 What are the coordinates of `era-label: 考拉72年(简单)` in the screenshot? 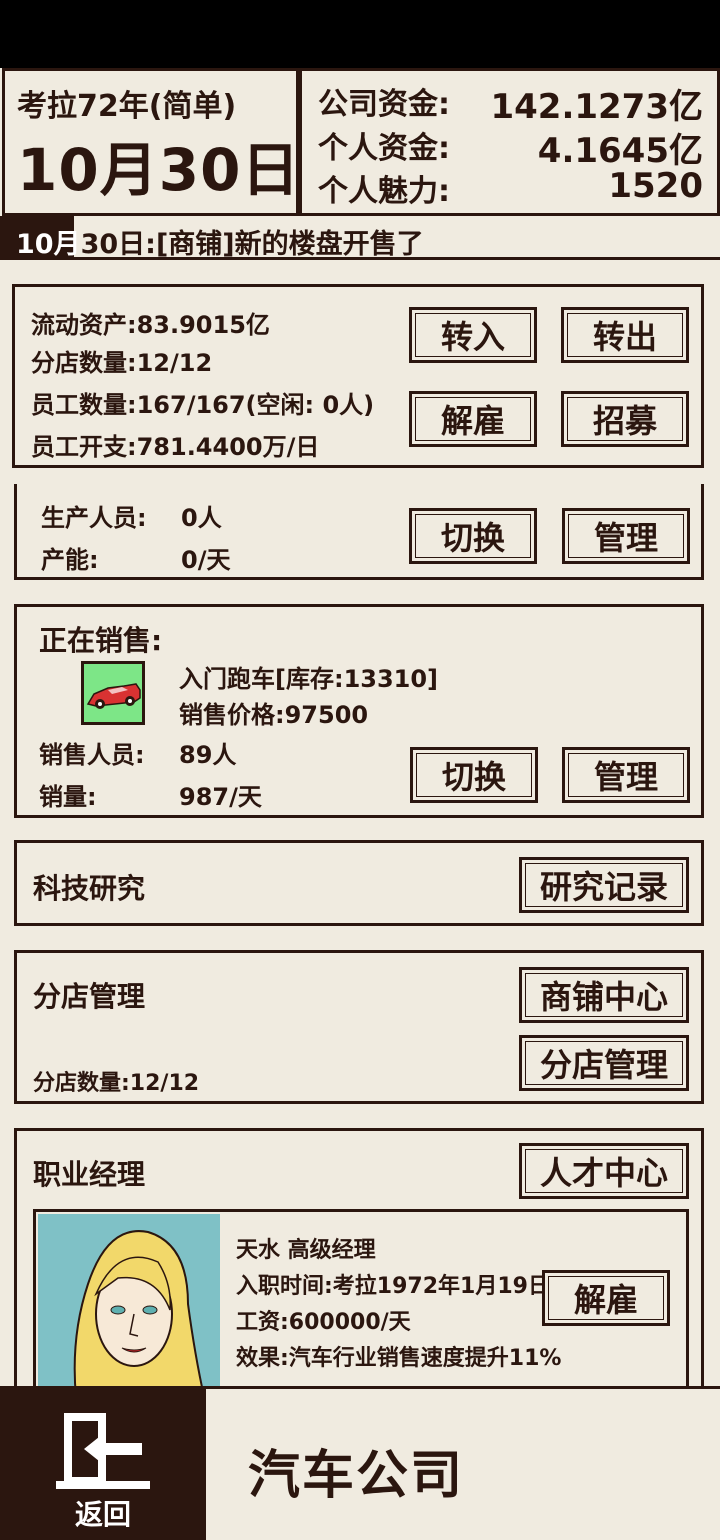 It's located at (127, 106).